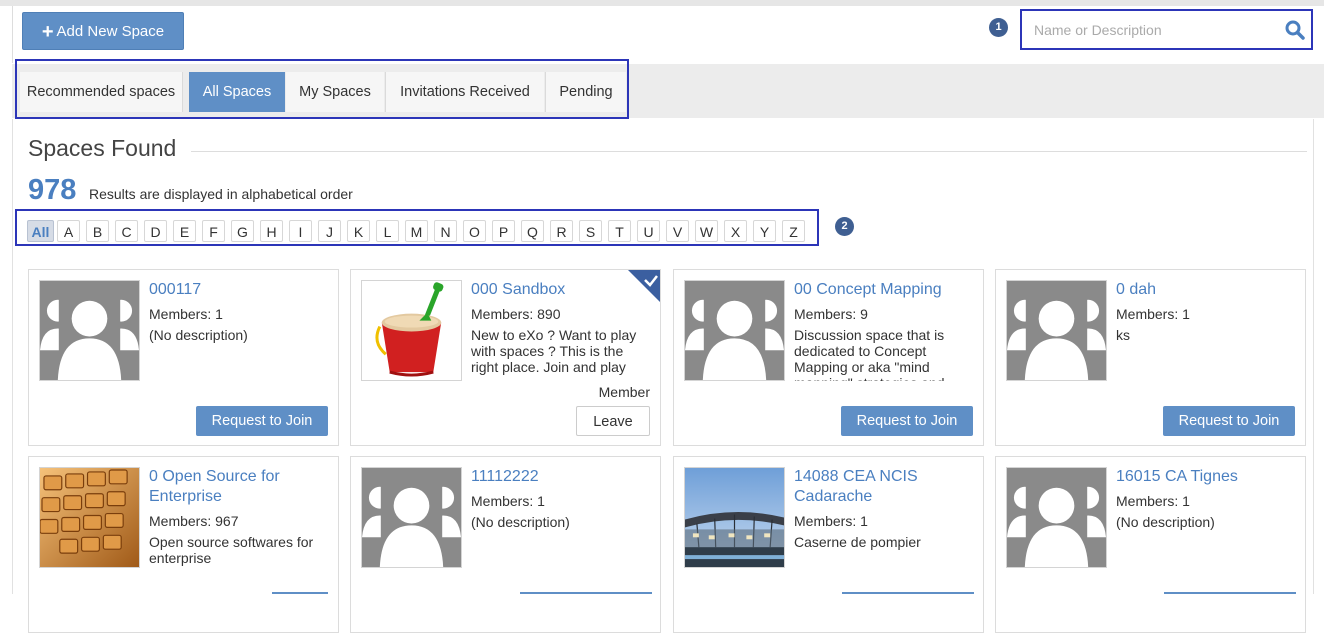 The image size is (1324, 633). What do you see at coordinates (1123, 335) in the screenshot?
I see `space-description: ks` at bounding box center [1123, 335].